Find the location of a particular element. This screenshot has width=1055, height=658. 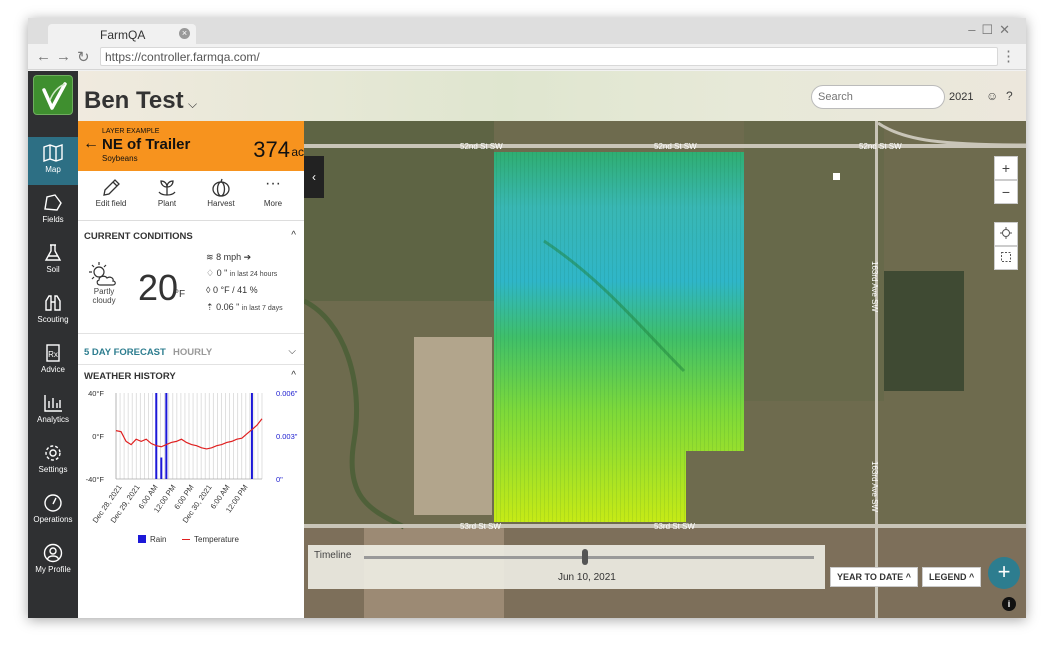

url-field: https://controller.farmqa.com/ is located at coordinates (549, 56).